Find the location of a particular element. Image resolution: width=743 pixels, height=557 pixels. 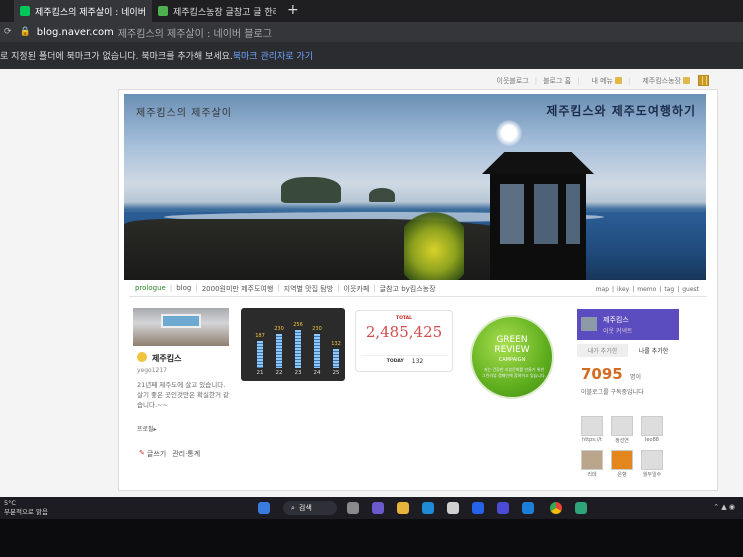

bookmark-manager-link: 북마크 관리자로 가기 is located at coordinates (273, 55).